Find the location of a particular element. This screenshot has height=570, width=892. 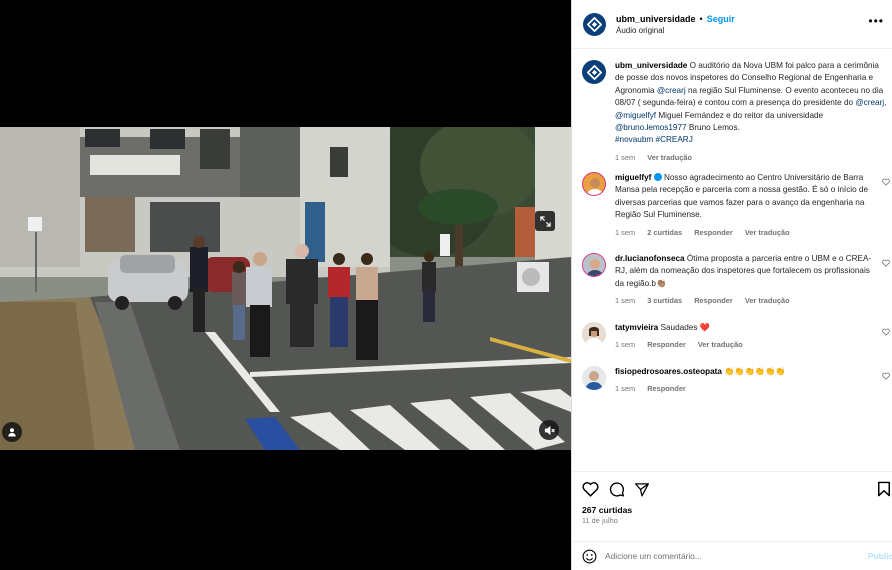

comment-text: Saudades ❤️ is located at coordinates (685, 327).